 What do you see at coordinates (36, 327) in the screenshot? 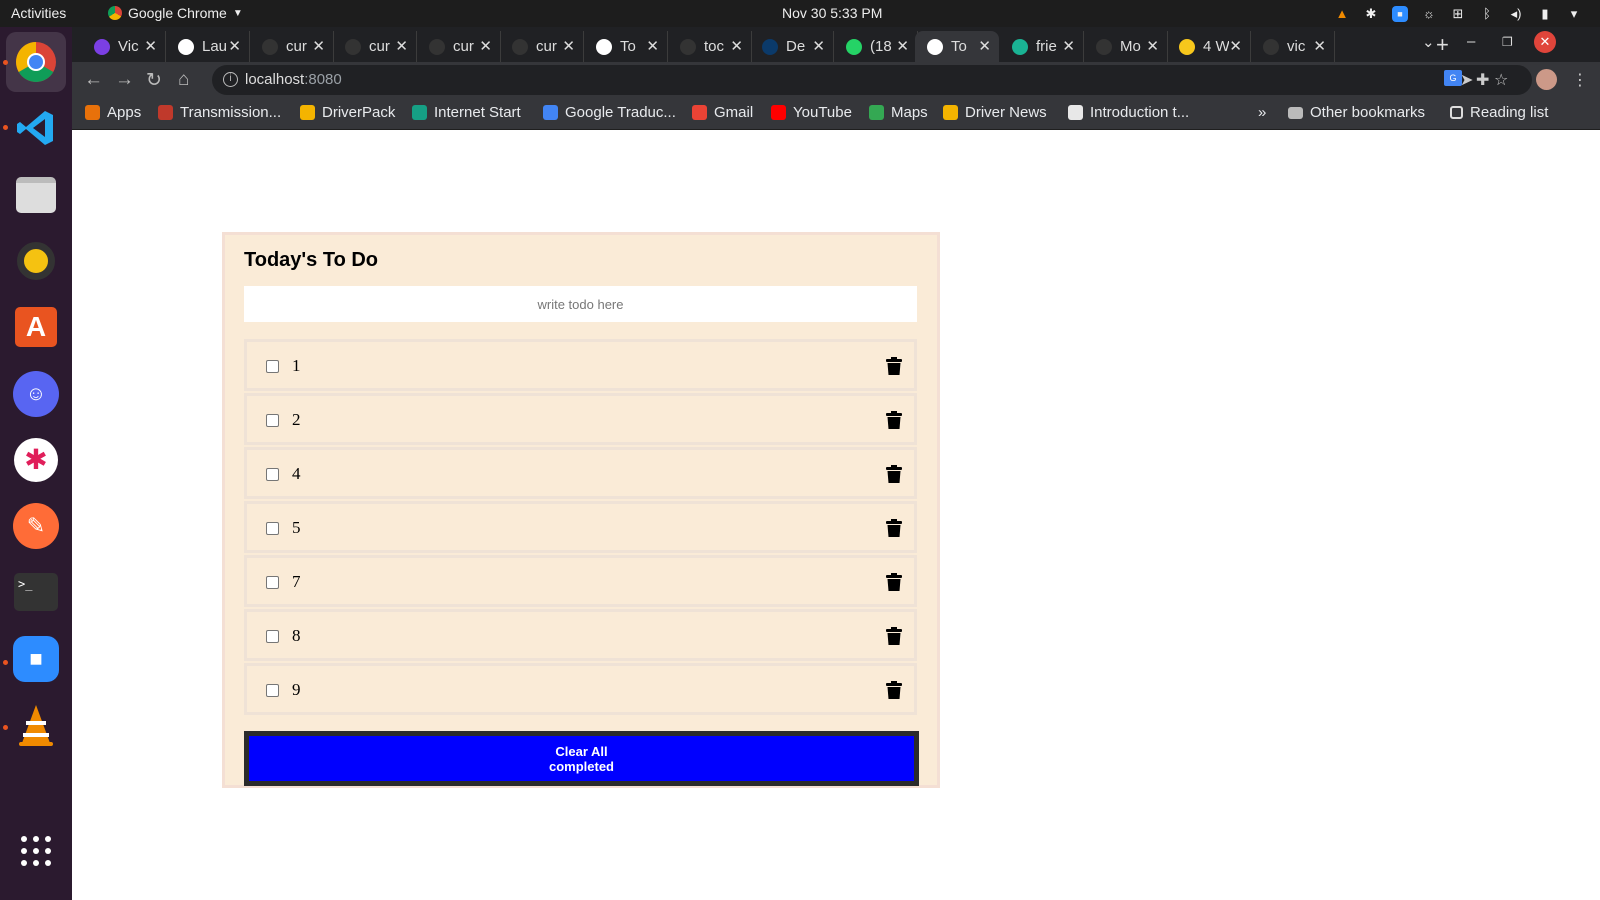
I see `software-center-dock-icon: A` at bounding box center [36, 327].